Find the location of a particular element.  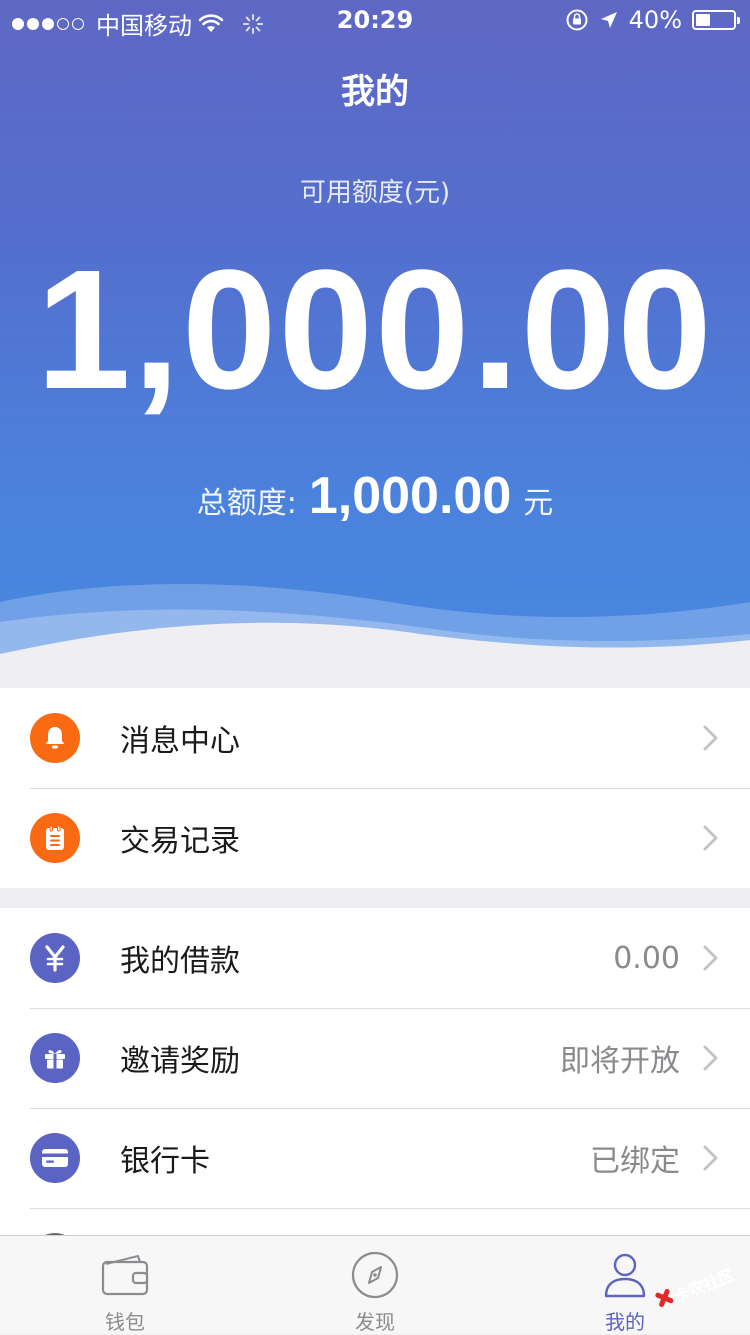

menu-item-label: 交易记录 is located at coordinates (180, 841).